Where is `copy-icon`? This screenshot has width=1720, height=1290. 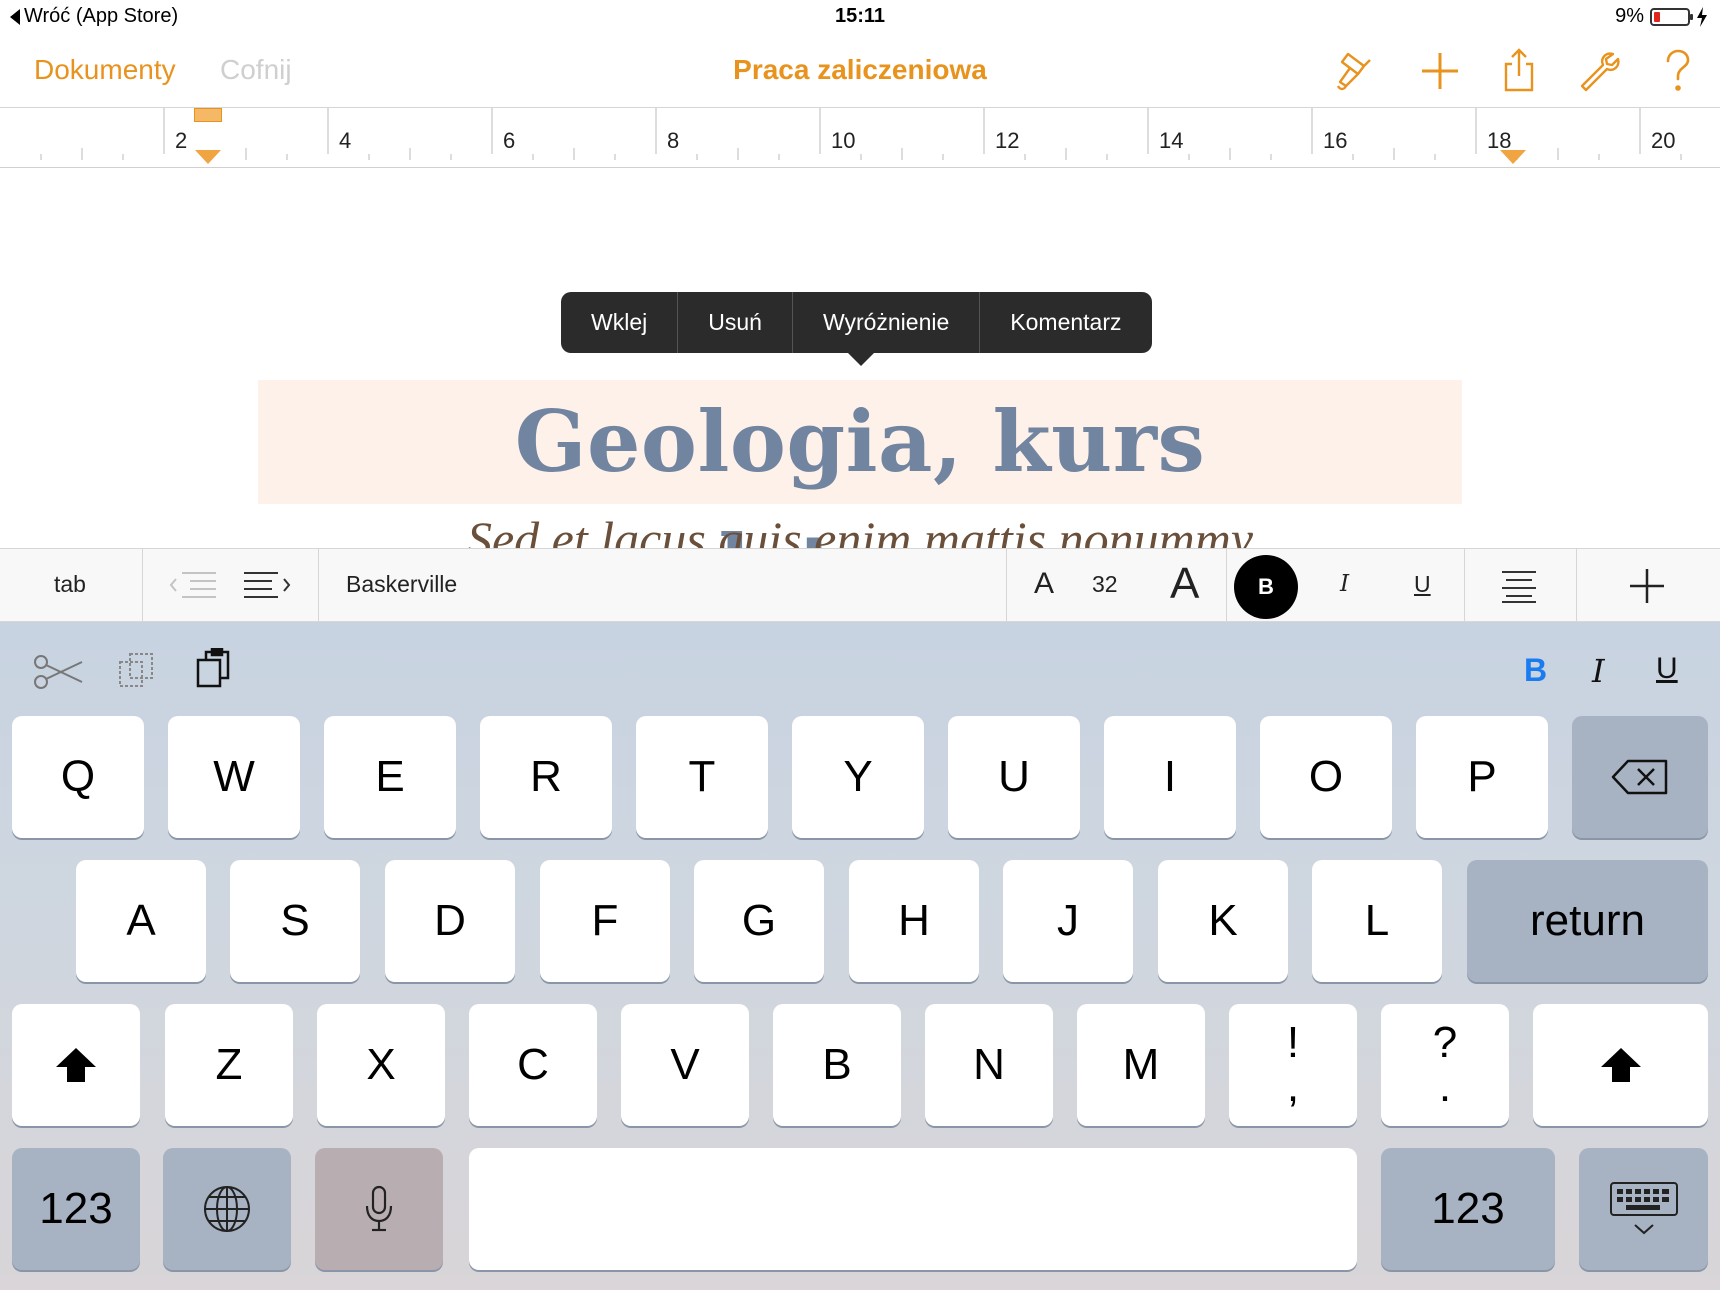
copy-icon is located at coordinates (136, 670).